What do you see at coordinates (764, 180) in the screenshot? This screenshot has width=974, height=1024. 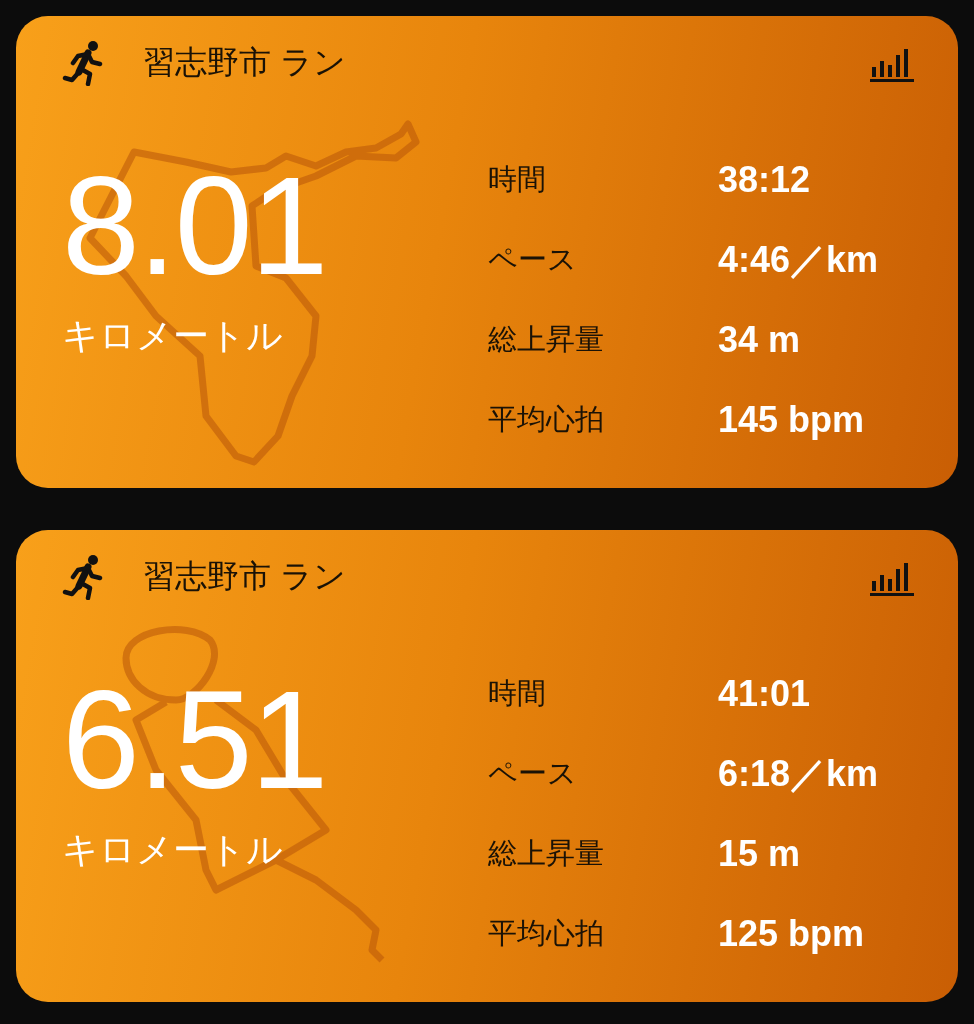 I see `stat-value: 38:12` at bounding box center [764, 180].